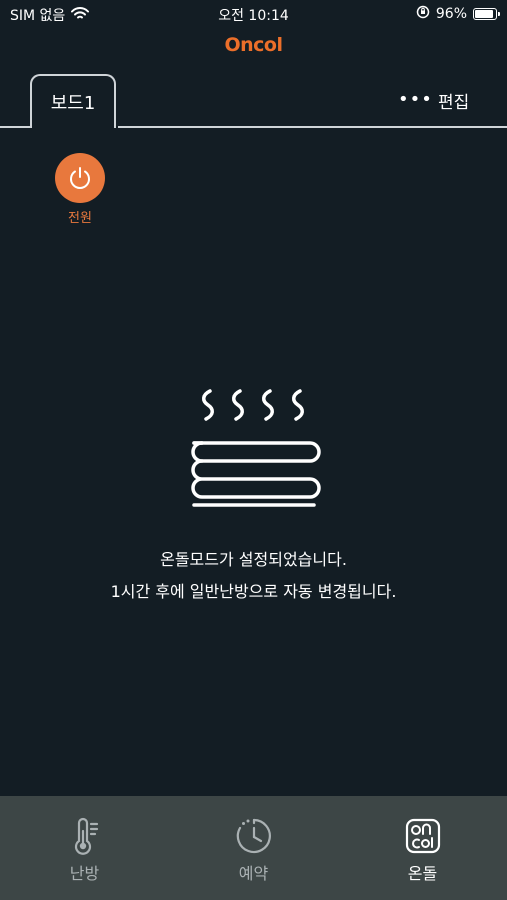 The width and height of the screenshot is (507, 900). Describe the element at coordinates (253, 45) in the screenshot. I see `oncol-logo: Oncol` at that location.